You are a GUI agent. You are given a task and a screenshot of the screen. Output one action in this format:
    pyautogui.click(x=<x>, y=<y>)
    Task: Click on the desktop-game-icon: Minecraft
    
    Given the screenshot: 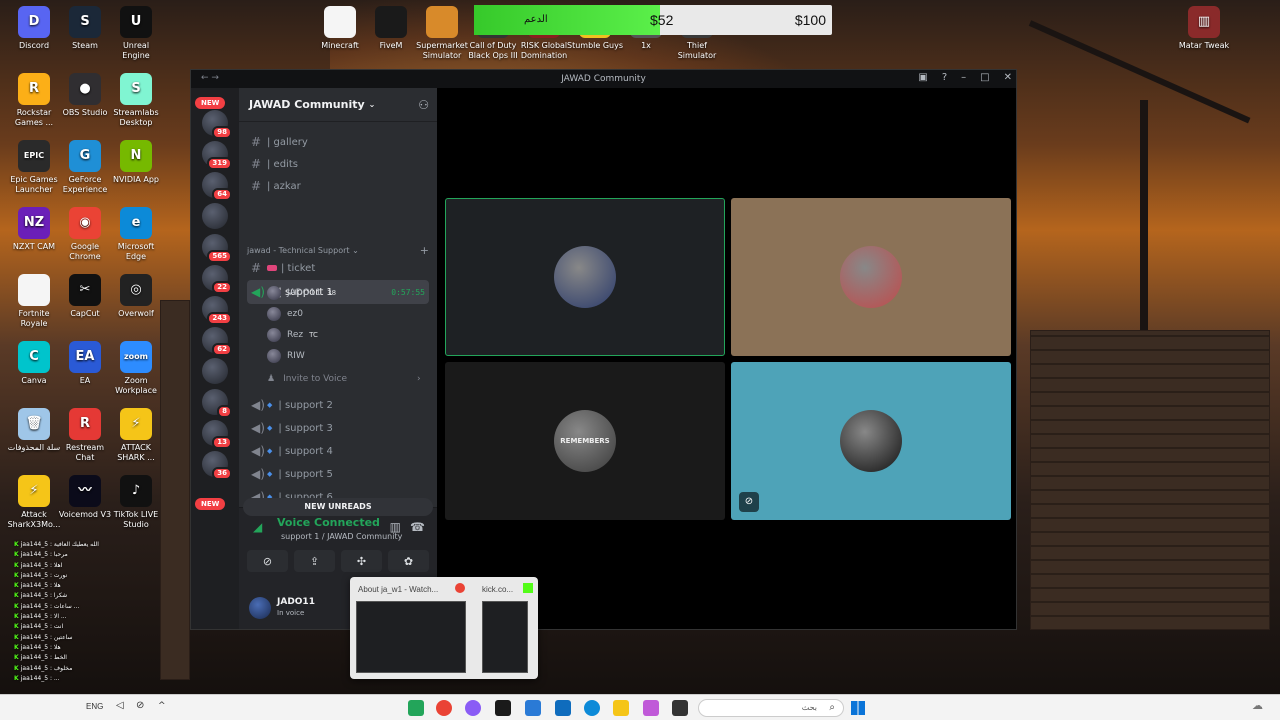 What is the action you would take?
    pyautogui.click(x=340, y=28)
    